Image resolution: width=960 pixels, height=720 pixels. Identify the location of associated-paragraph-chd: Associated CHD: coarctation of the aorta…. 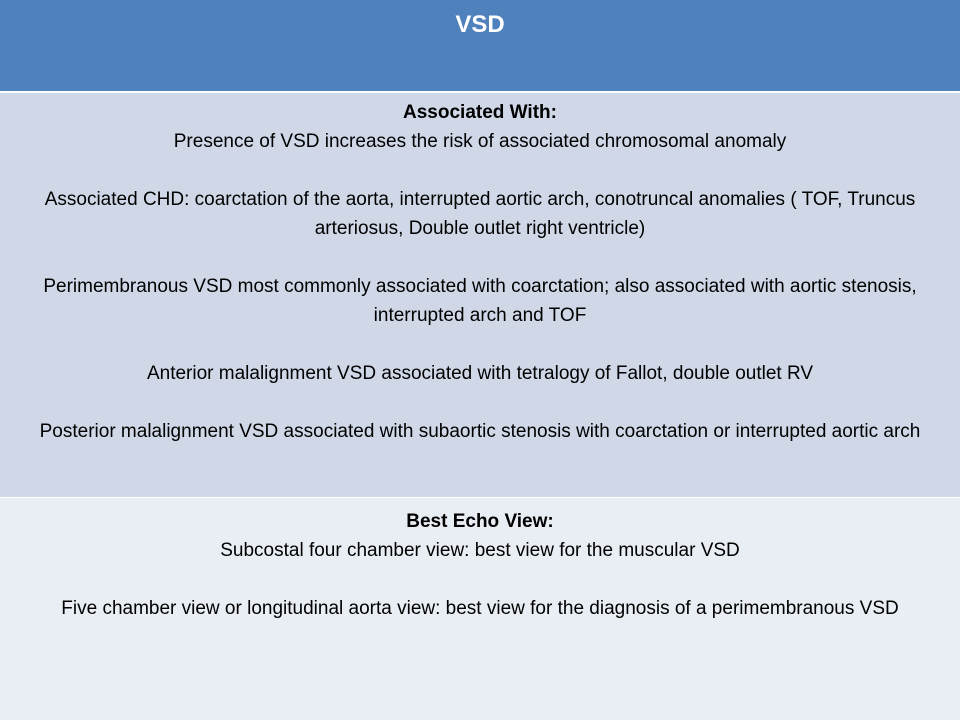
(480, 214).